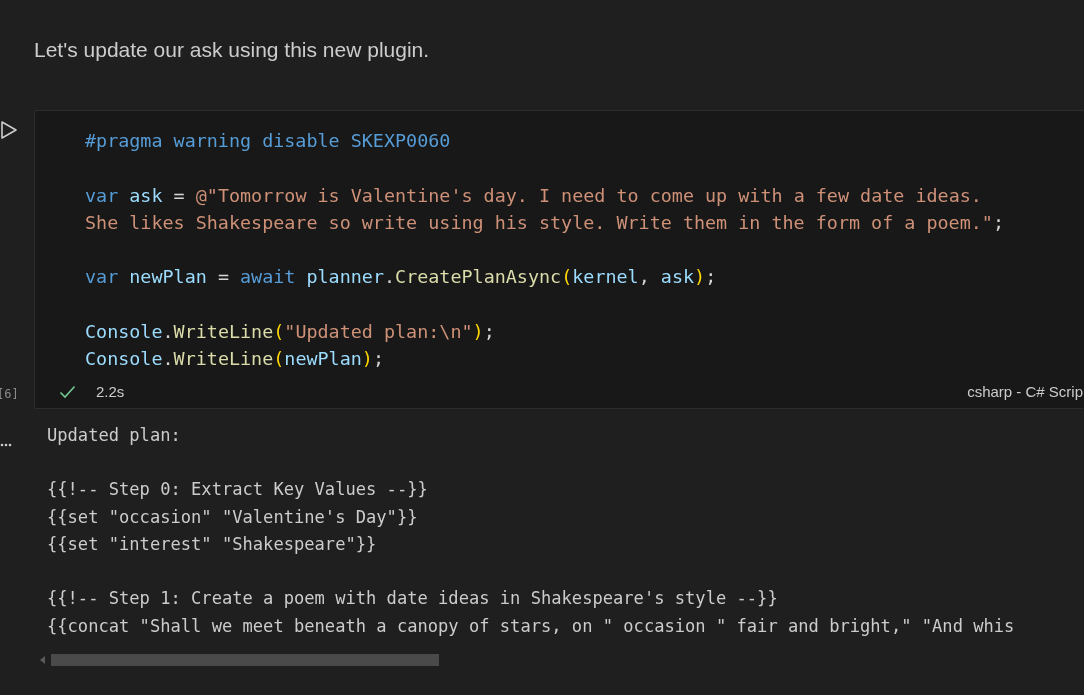 The height and width of the screenshot is (695, 1084). I want to click on more-icon, so click(6, 444).